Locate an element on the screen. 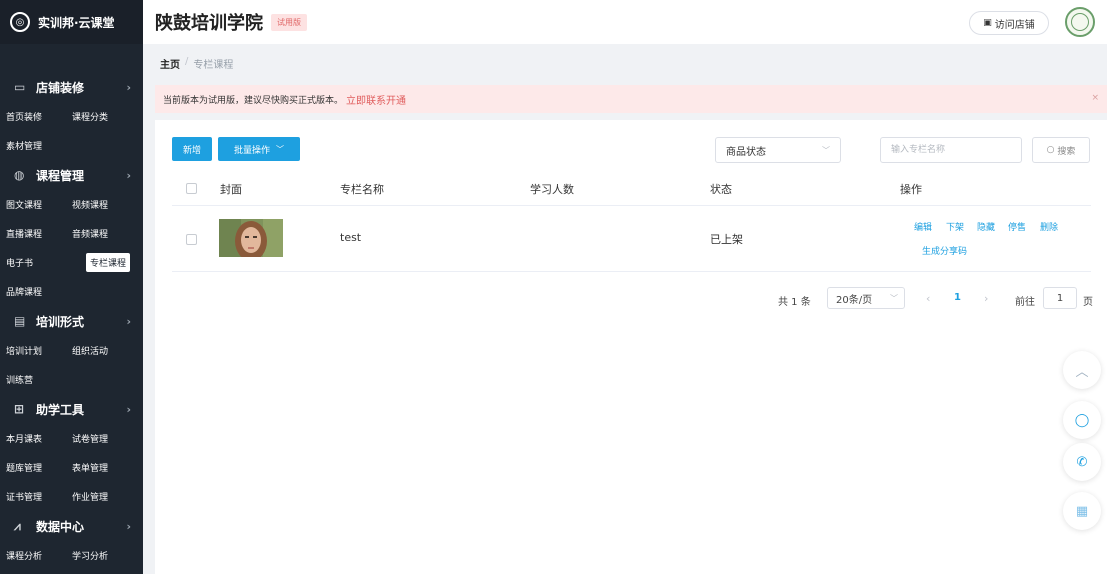 The width and height of the screenshot is (1107, 574). prev-page-icon: ‹ is located at coordinates (928, 298).